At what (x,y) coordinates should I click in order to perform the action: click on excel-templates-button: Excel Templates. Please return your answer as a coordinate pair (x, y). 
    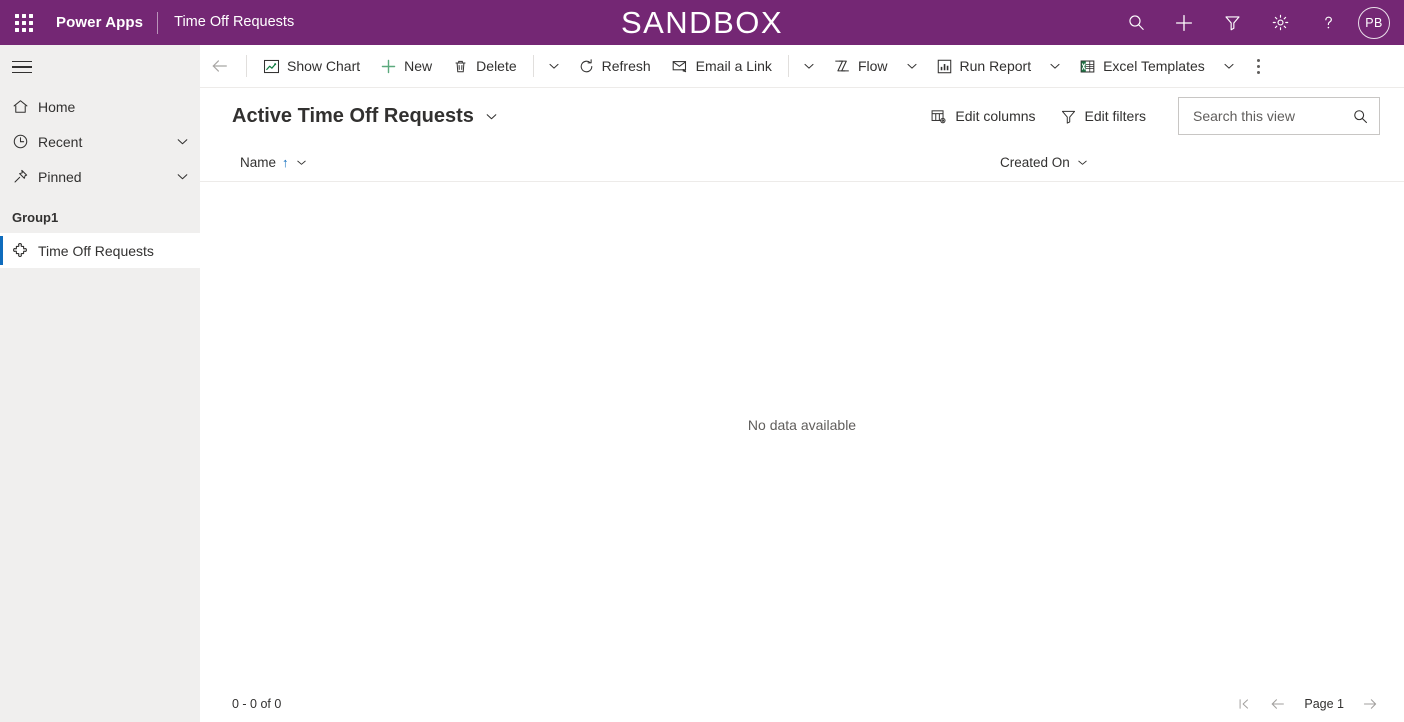
    Looking at the image, I should click on (1142, 66).